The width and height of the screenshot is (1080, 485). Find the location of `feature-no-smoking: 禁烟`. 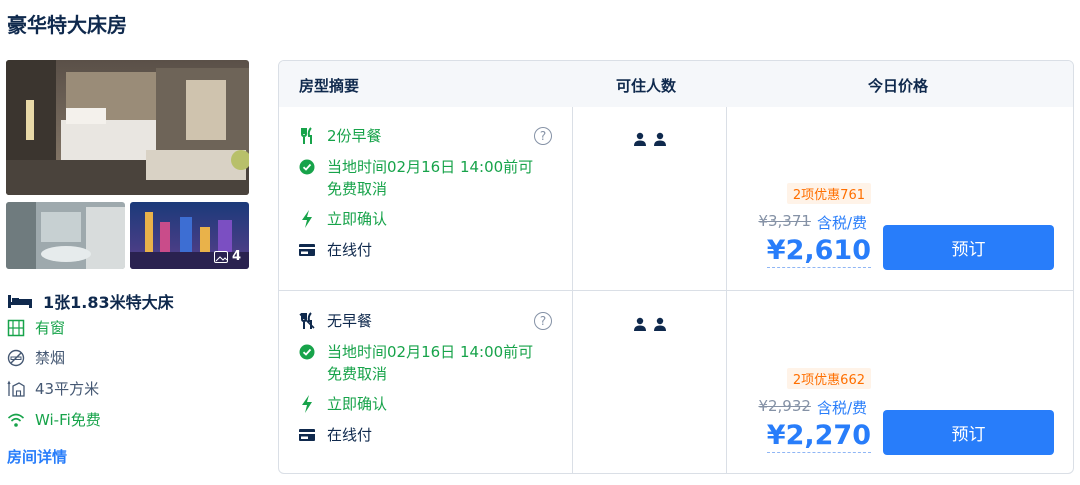

feature-no-smoking: 禁烟 is located at coordinates (36, 357).